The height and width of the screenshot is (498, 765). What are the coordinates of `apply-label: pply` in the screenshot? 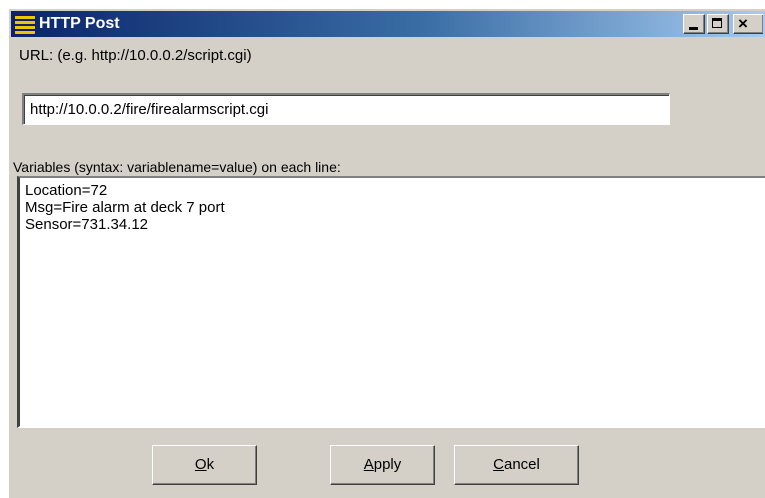 It's located at (387, 464).